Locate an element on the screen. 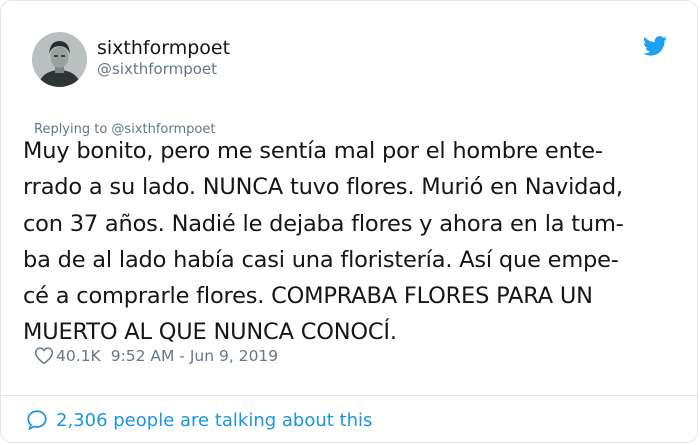  conversation-link: 2,306 people are talking about this is located at coordinates (199, 420).